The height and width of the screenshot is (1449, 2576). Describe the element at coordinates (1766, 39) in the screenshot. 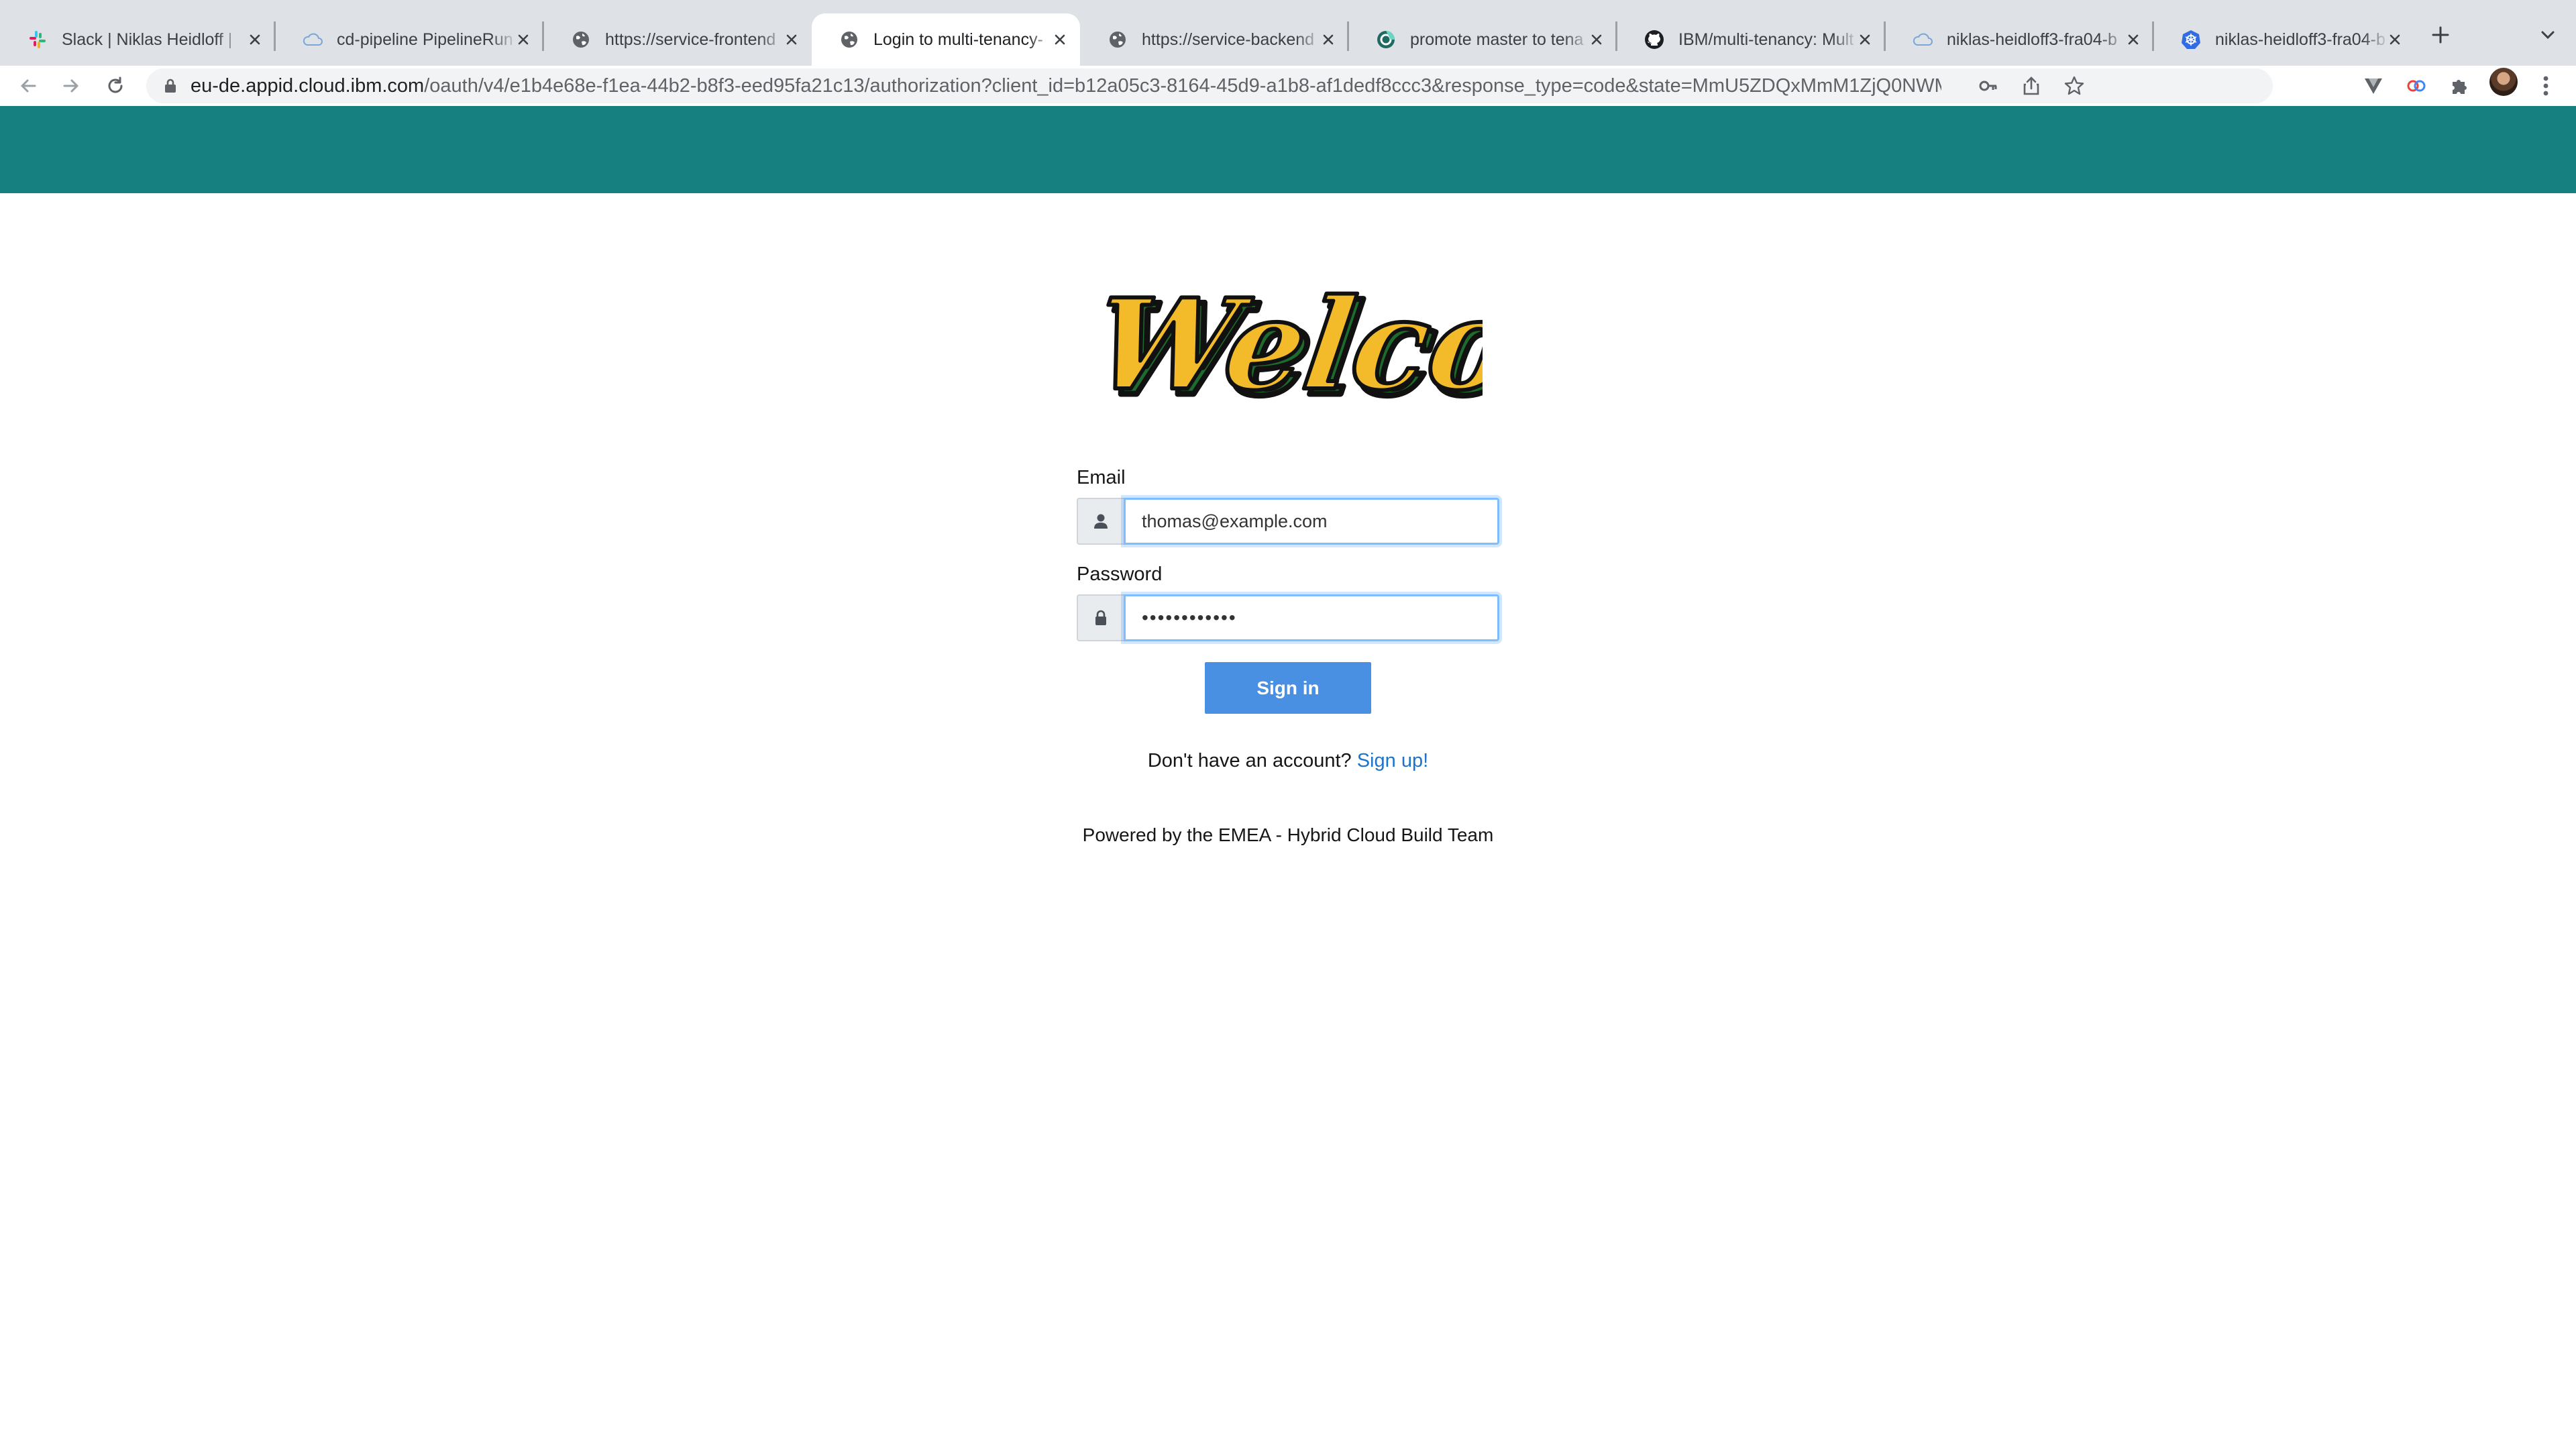

I see `tab-title: IBM/multi-tenancy: Mult` at that location.